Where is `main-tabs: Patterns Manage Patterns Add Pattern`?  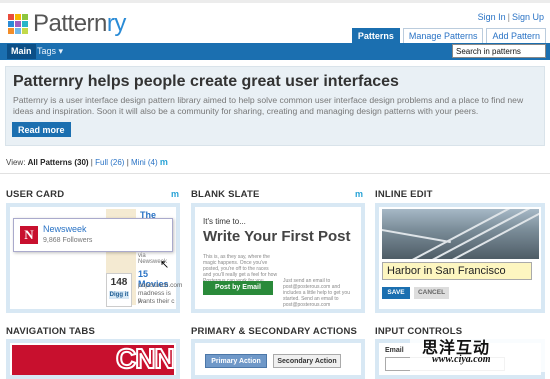 main-tabs: Patterns Manage Patterns Add Pattern is located at coordinates (447, 35).